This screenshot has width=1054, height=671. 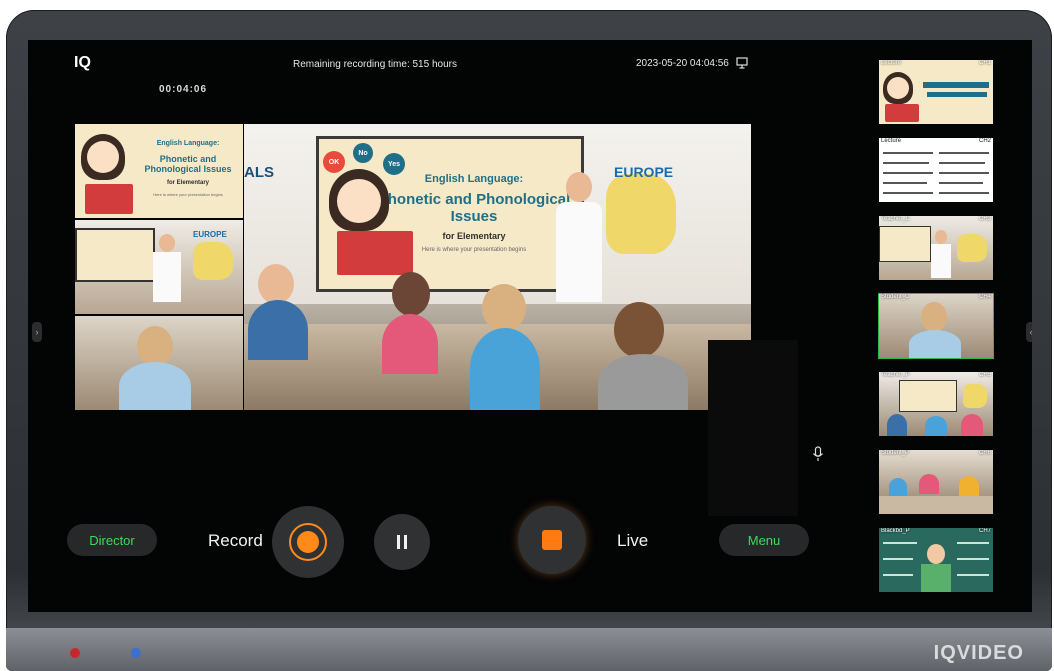 I want to click on record-button, so click(x=308, y=542).